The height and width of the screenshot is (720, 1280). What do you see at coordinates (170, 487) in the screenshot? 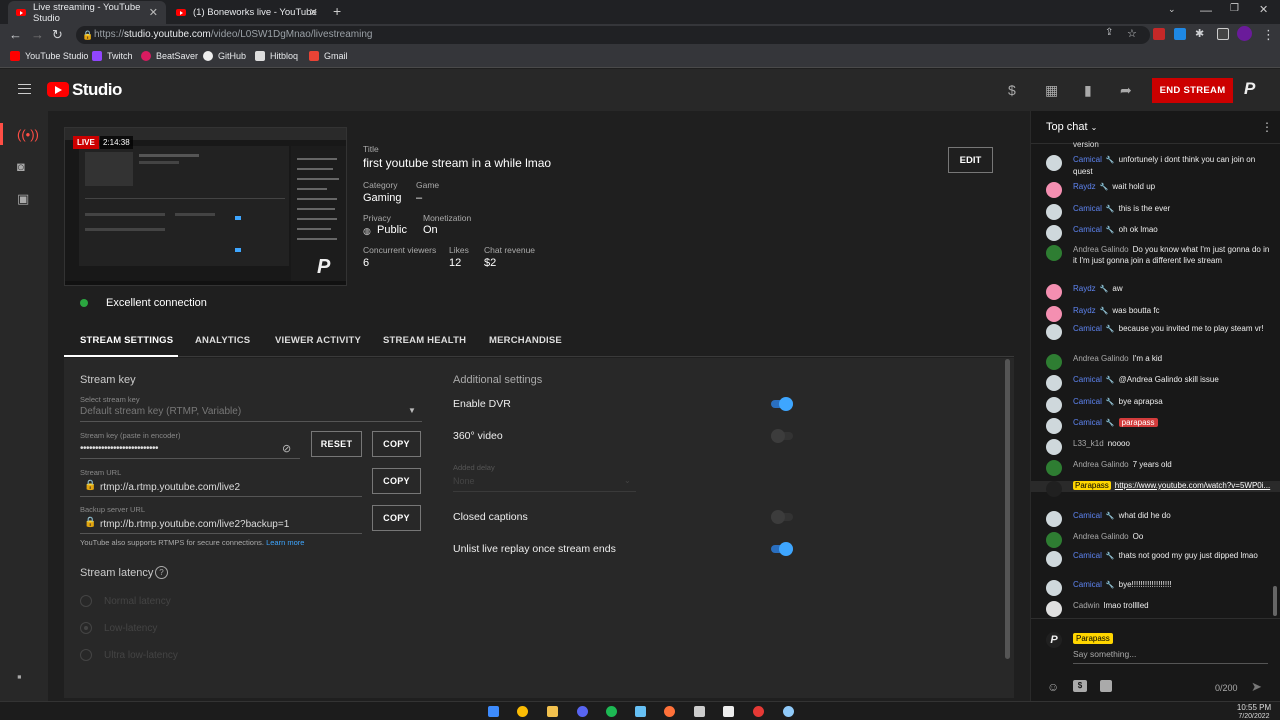
I see `stream-url-field: rtmp://a.rtmp.youtube.com/live2` at bounding box center [170, 487].